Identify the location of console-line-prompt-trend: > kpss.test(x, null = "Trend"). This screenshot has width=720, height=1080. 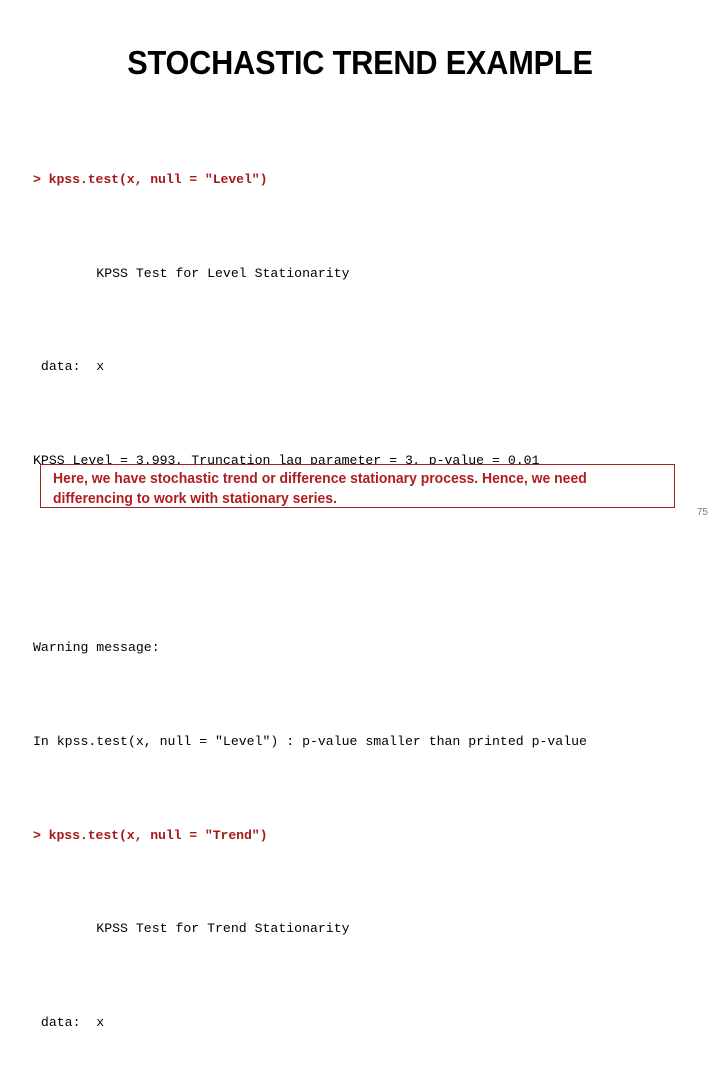
(150, 835).